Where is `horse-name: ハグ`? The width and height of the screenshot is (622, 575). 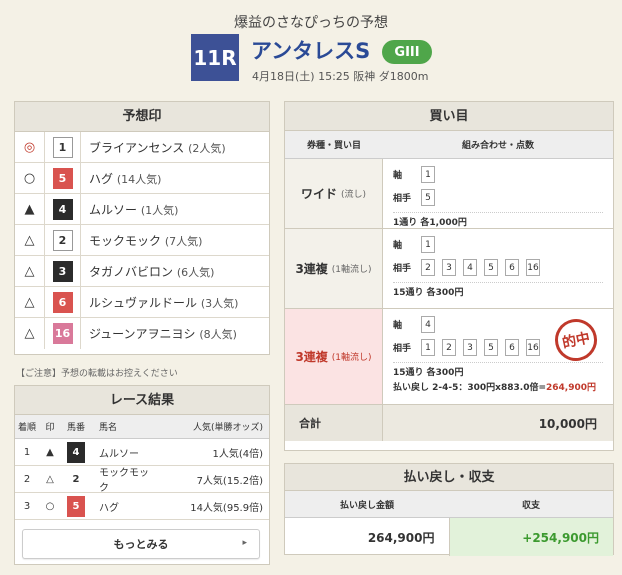 horse-name: ハグ is located at coordinates (101, 178).